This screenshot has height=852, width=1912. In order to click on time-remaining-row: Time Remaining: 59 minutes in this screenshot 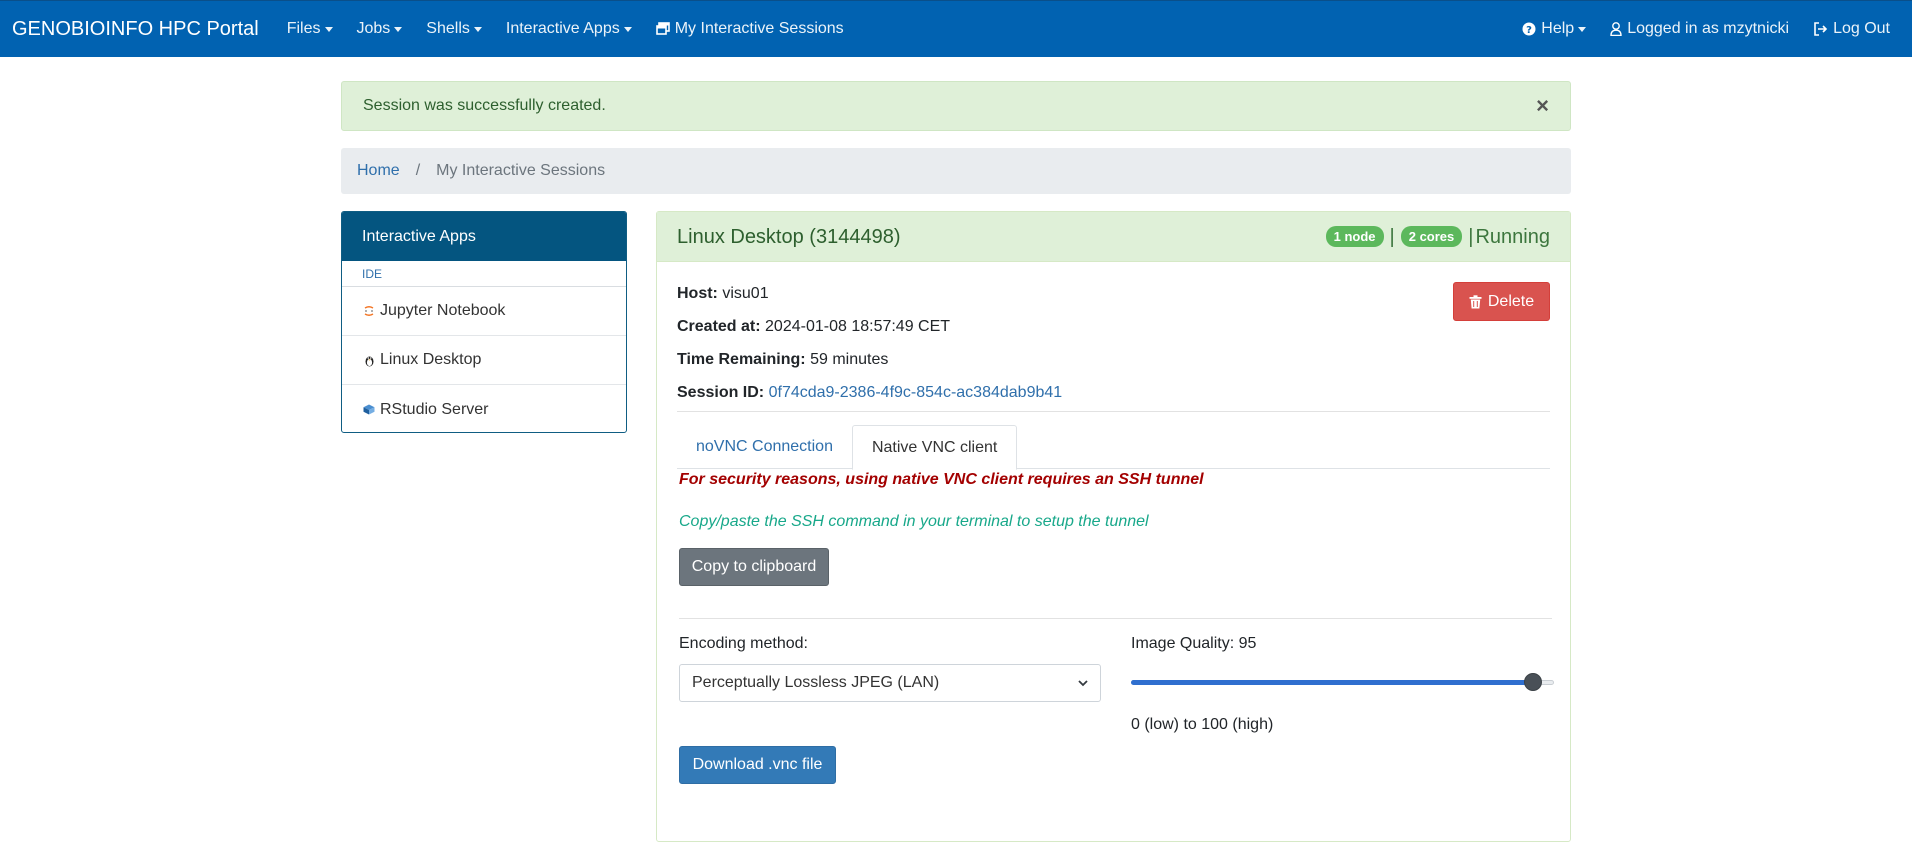, I will do `click(782, 360)`.